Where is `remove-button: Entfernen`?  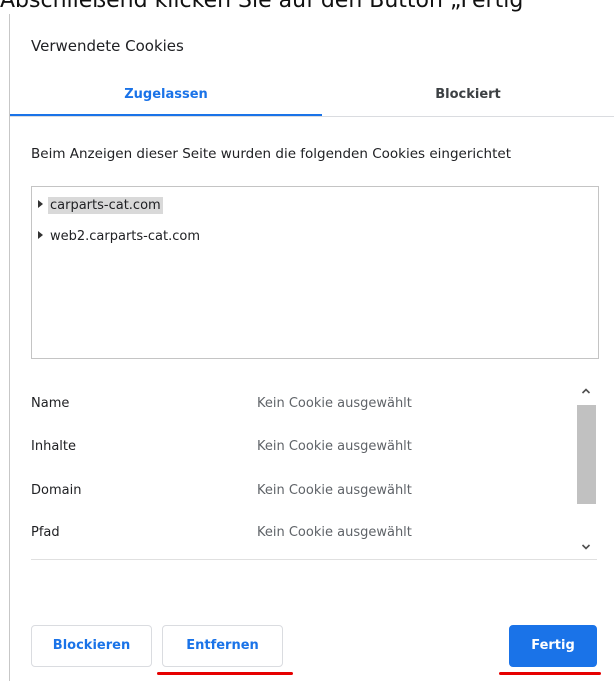
remove-button: Entfernen is located at coordinates (222, 646).